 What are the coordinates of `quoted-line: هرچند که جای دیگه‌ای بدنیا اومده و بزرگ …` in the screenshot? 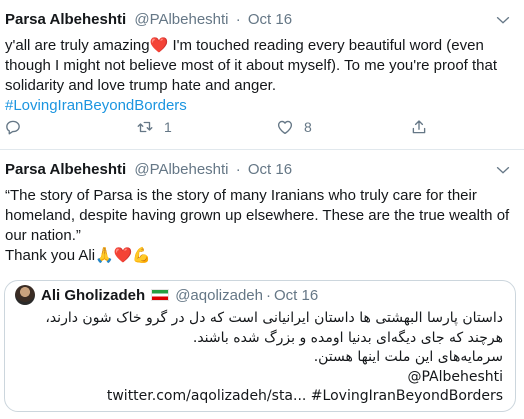 It's located at (347, 337).